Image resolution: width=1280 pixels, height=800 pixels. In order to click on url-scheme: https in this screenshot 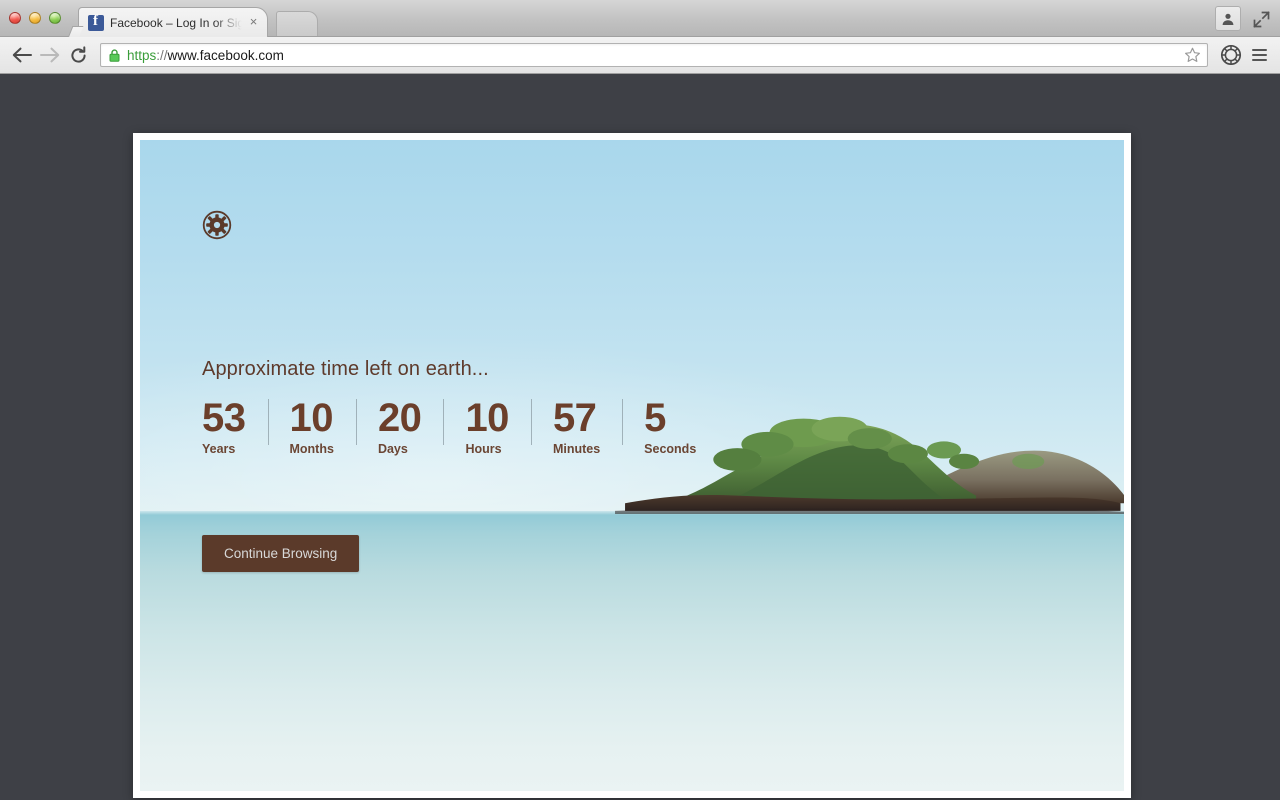, I will do `click(142, 55)`.